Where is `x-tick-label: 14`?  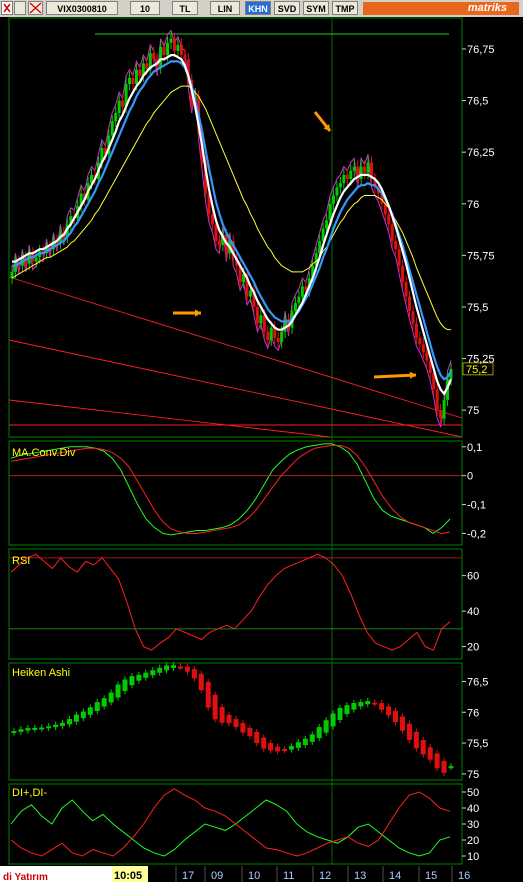
x-tick-label: 14 is located at coordinates (395, 876).